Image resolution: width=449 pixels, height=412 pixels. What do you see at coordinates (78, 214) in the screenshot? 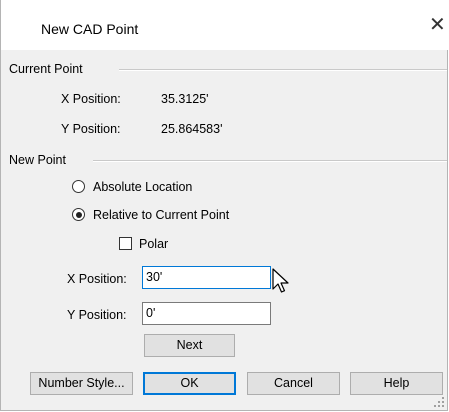
I see `radio-relative-indicator` at bounding box center [78, 214].